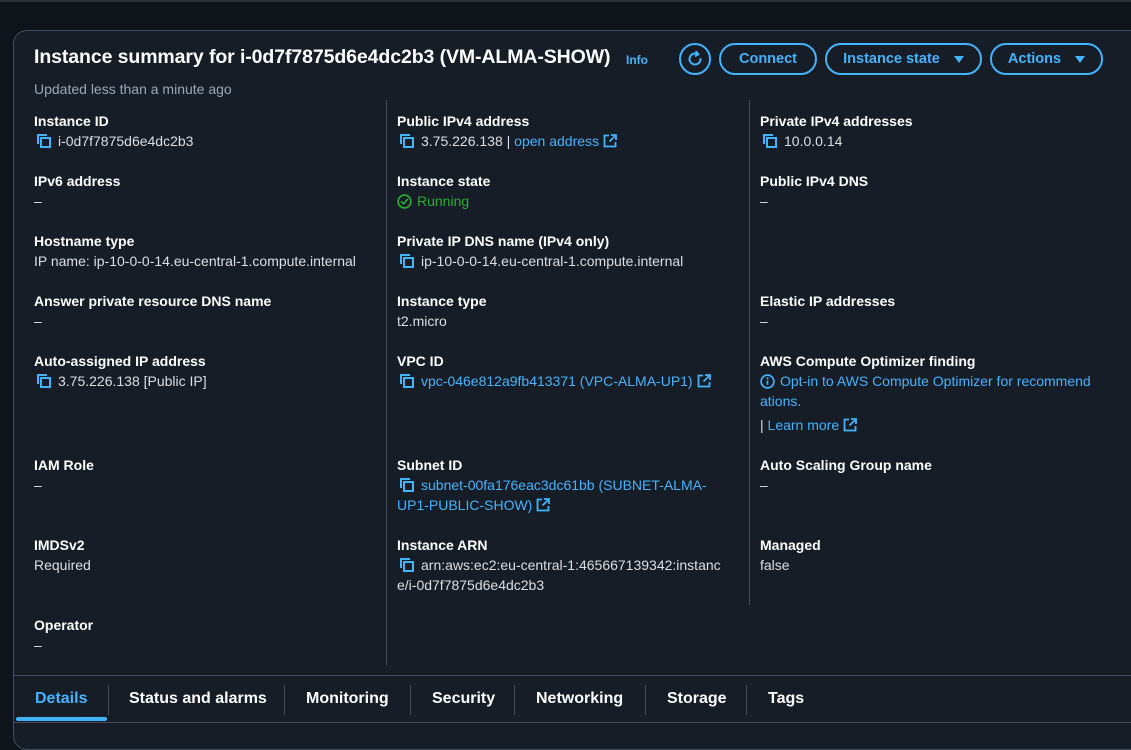  What do you see at coordinates (64, 475) in the screenshot?
I see `field-iam-role: IAM Role –` at bounding box center [64, 475].